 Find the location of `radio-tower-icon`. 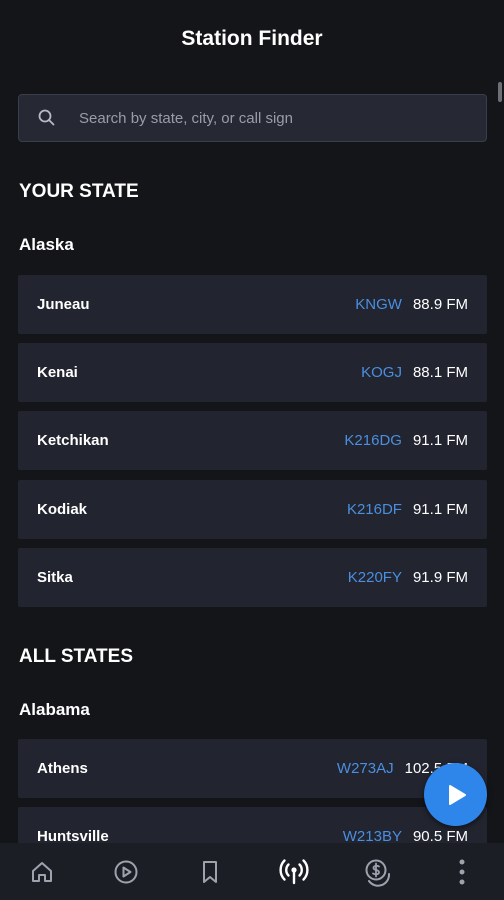

radio-tower-icon is located at coordinates (294, 872).